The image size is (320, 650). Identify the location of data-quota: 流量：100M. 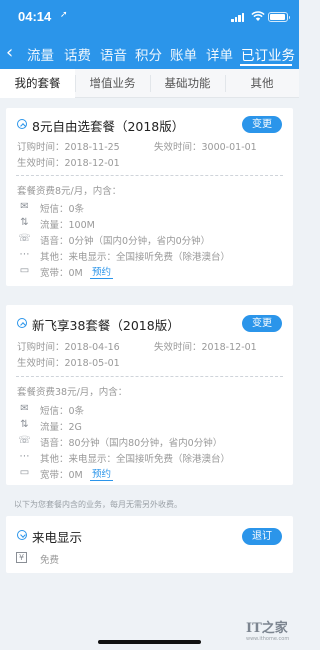
(67, 225).